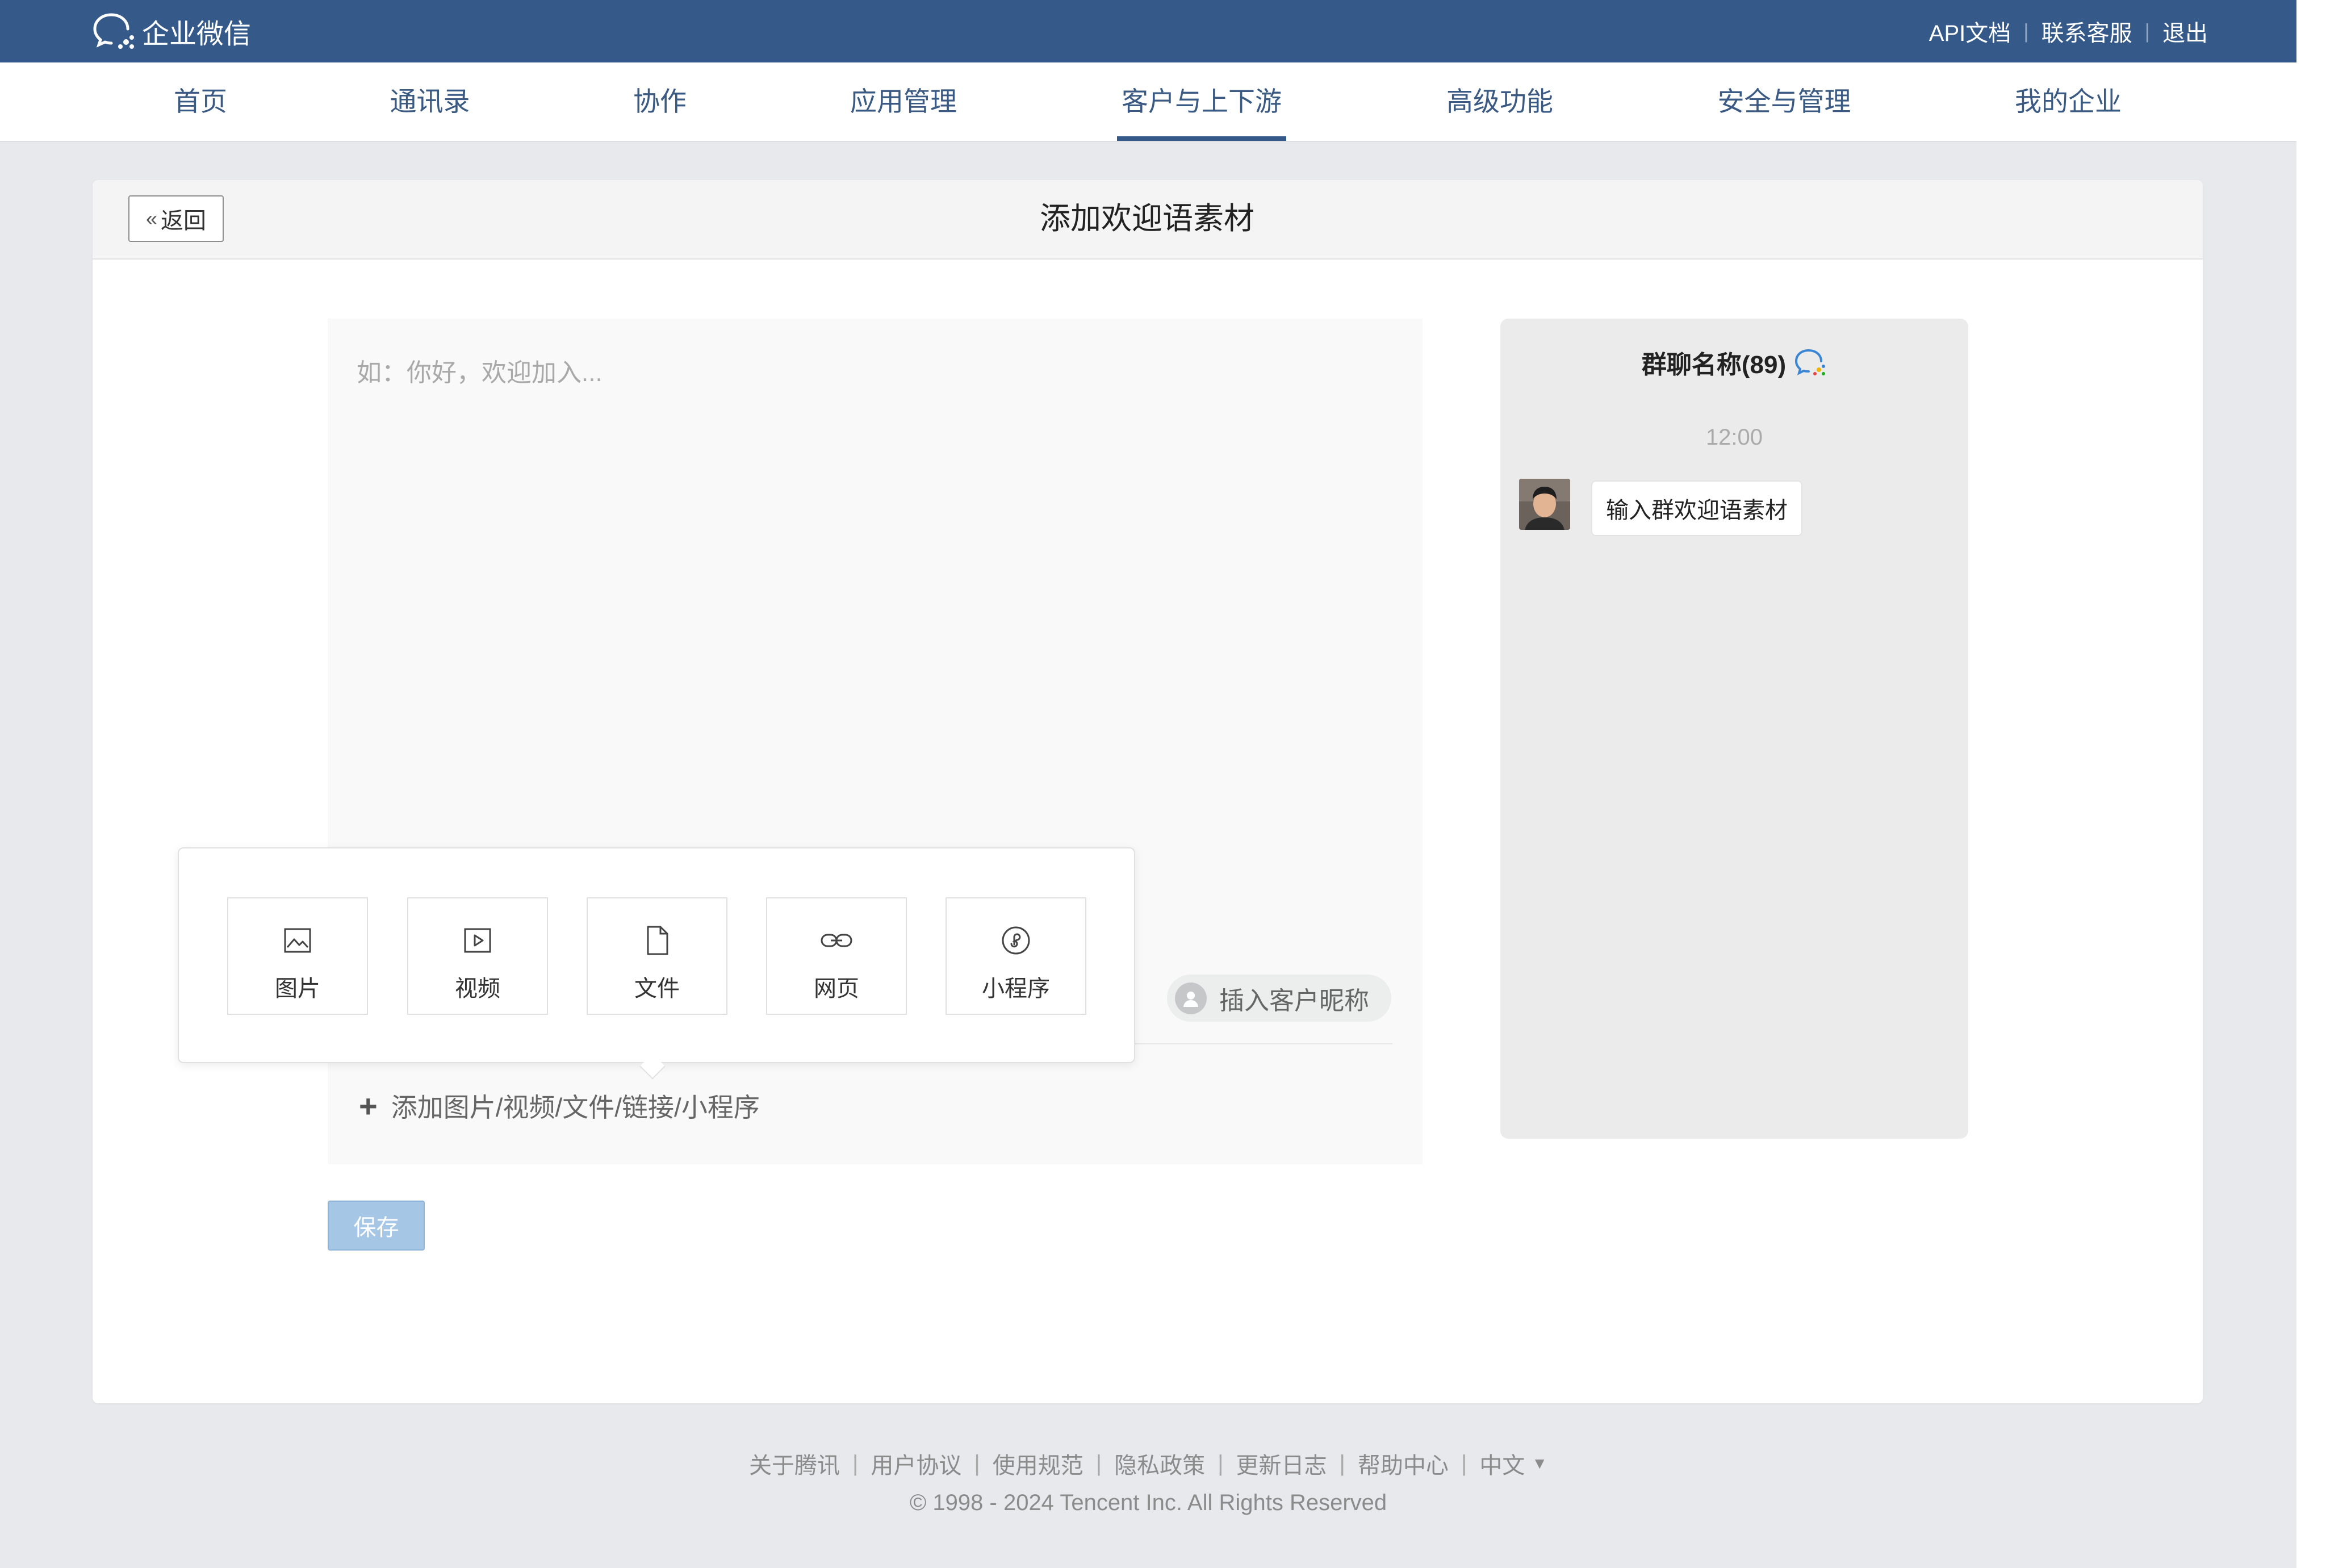  What do you see at coordinates (2068, 101) in the screenshot?
I see `nav-my-enterprise: 我的企业` at bounding box center [2068, 101].